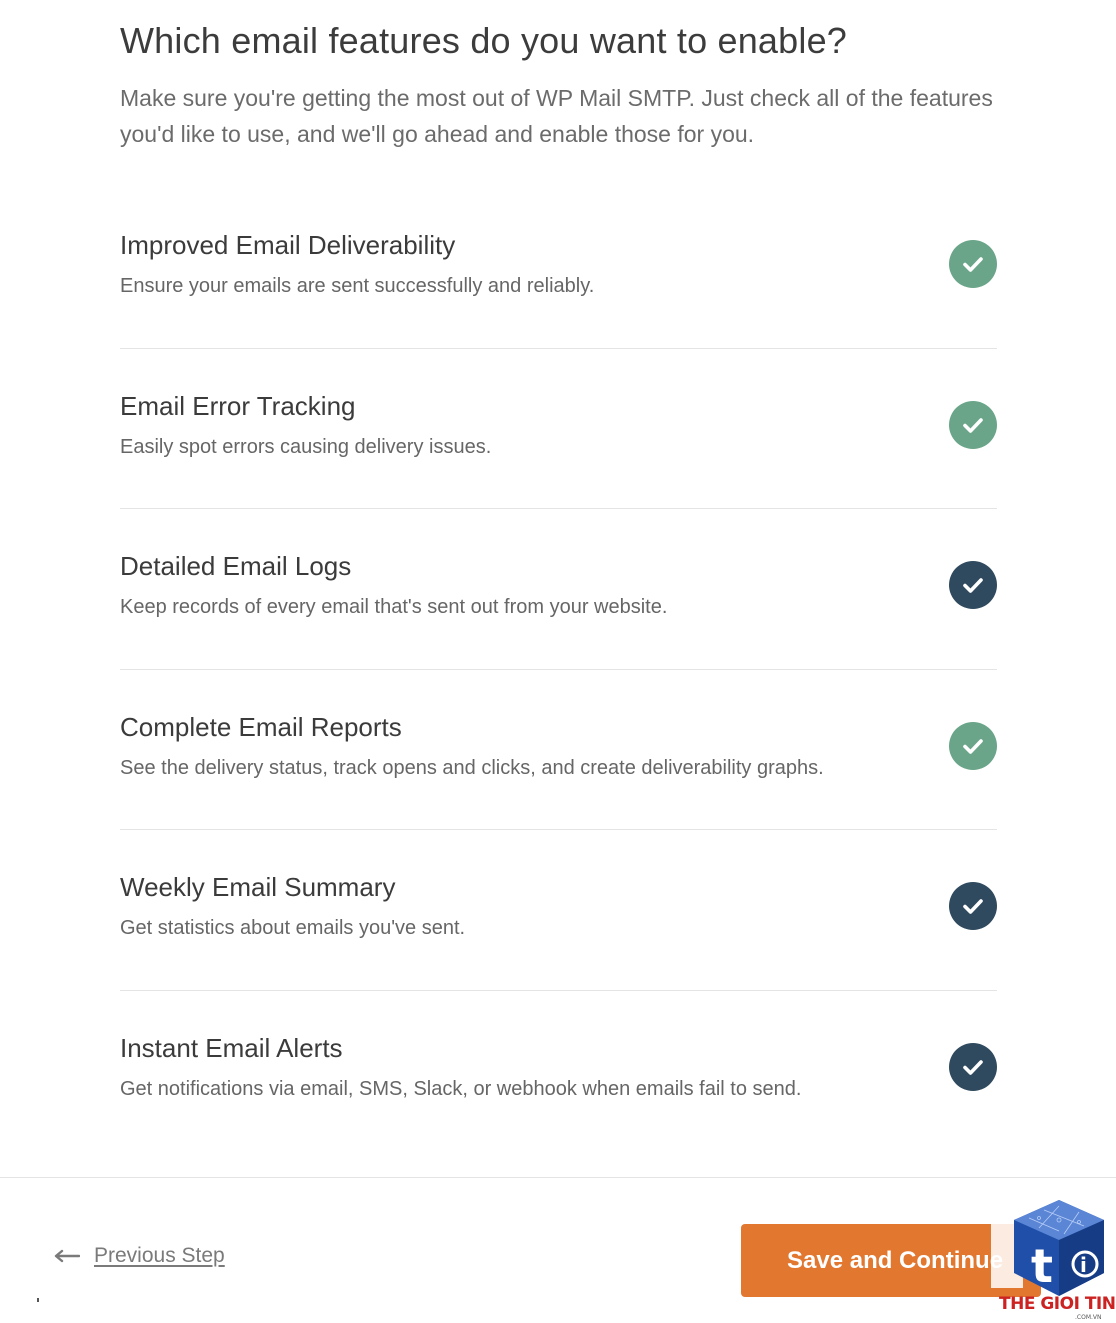 This screenshot has width=1116, height=1323. Describe the element at coordinates (1057, 1304) in the screenshot. I see `watermark-brand: THE GIOI TINHOC` at that location.